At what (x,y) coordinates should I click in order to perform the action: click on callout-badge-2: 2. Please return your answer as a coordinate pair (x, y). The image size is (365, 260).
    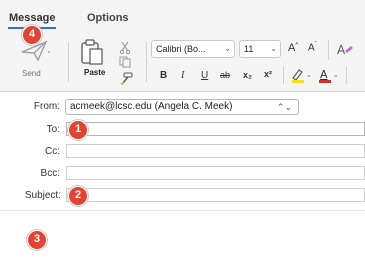
    Looking at the image, I should click on (78, 196).